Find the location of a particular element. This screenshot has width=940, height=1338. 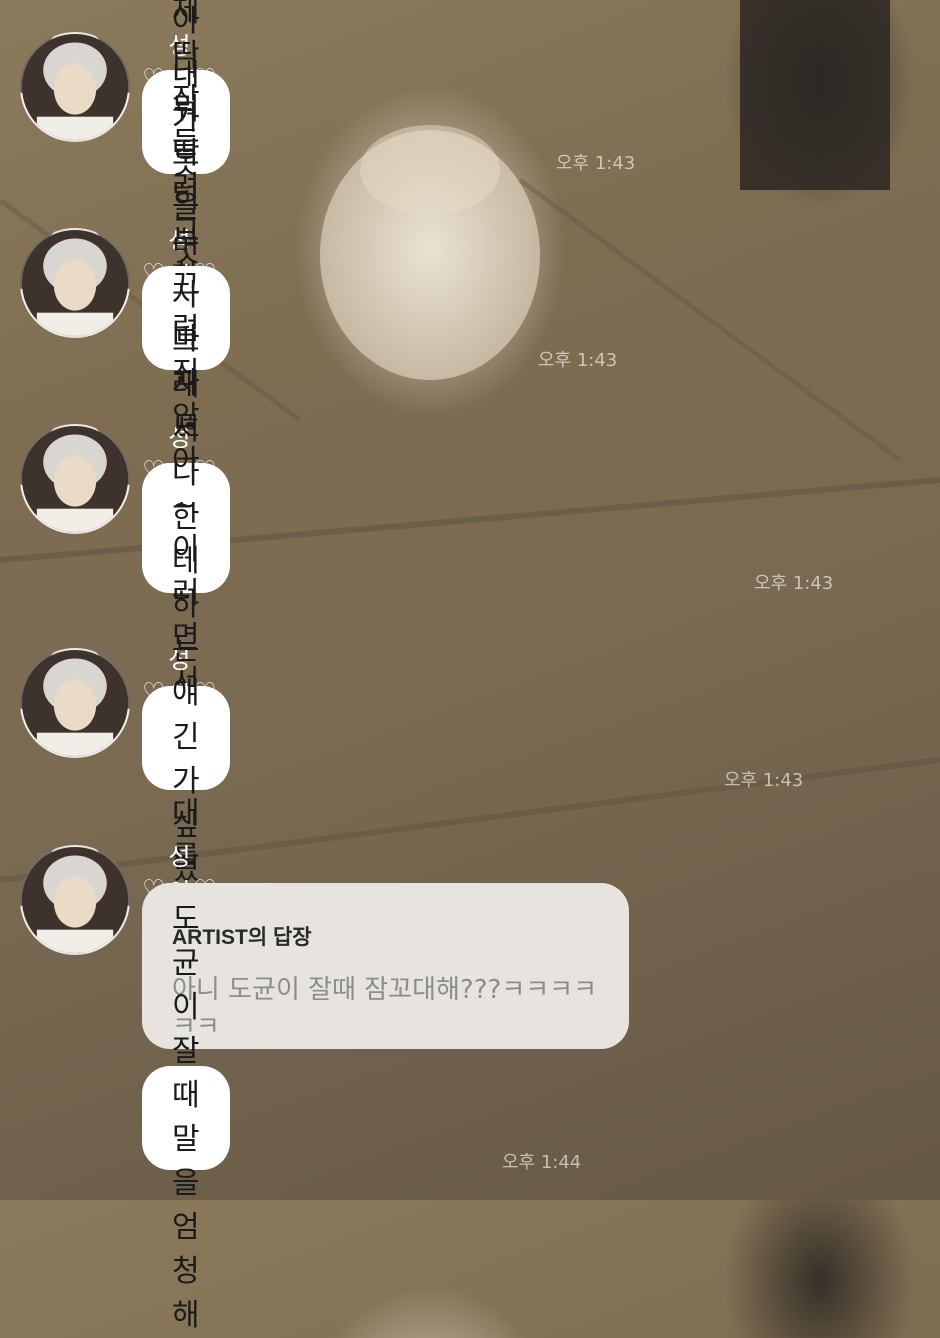

reply-quote-card: ARTIST의 답장 아니 도균이 잘때 잠꼬대해???ㅋㅋㅋㅋㅋㅋ is located at coordinates (385, 966).